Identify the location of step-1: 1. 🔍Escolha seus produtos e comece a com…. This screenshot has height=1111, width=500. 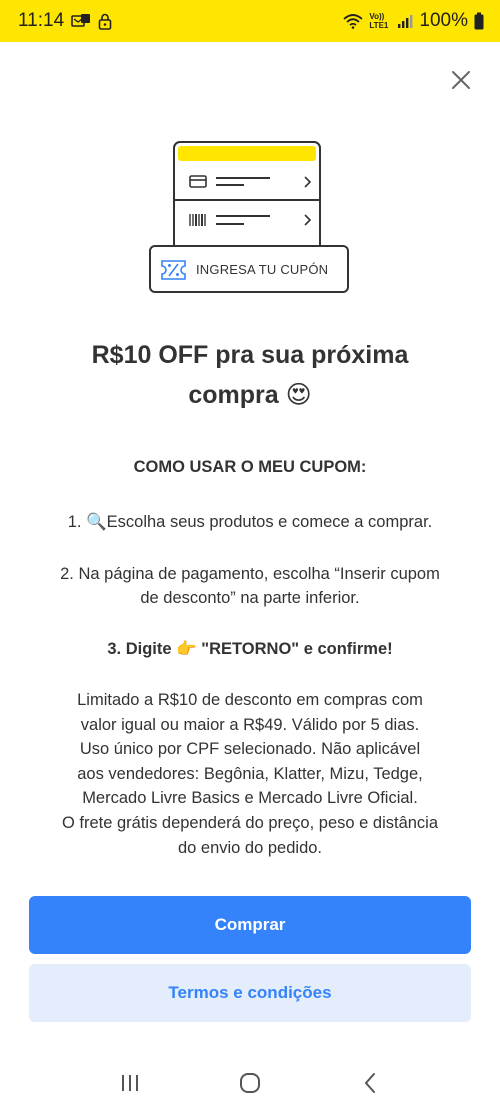
(250, 522).